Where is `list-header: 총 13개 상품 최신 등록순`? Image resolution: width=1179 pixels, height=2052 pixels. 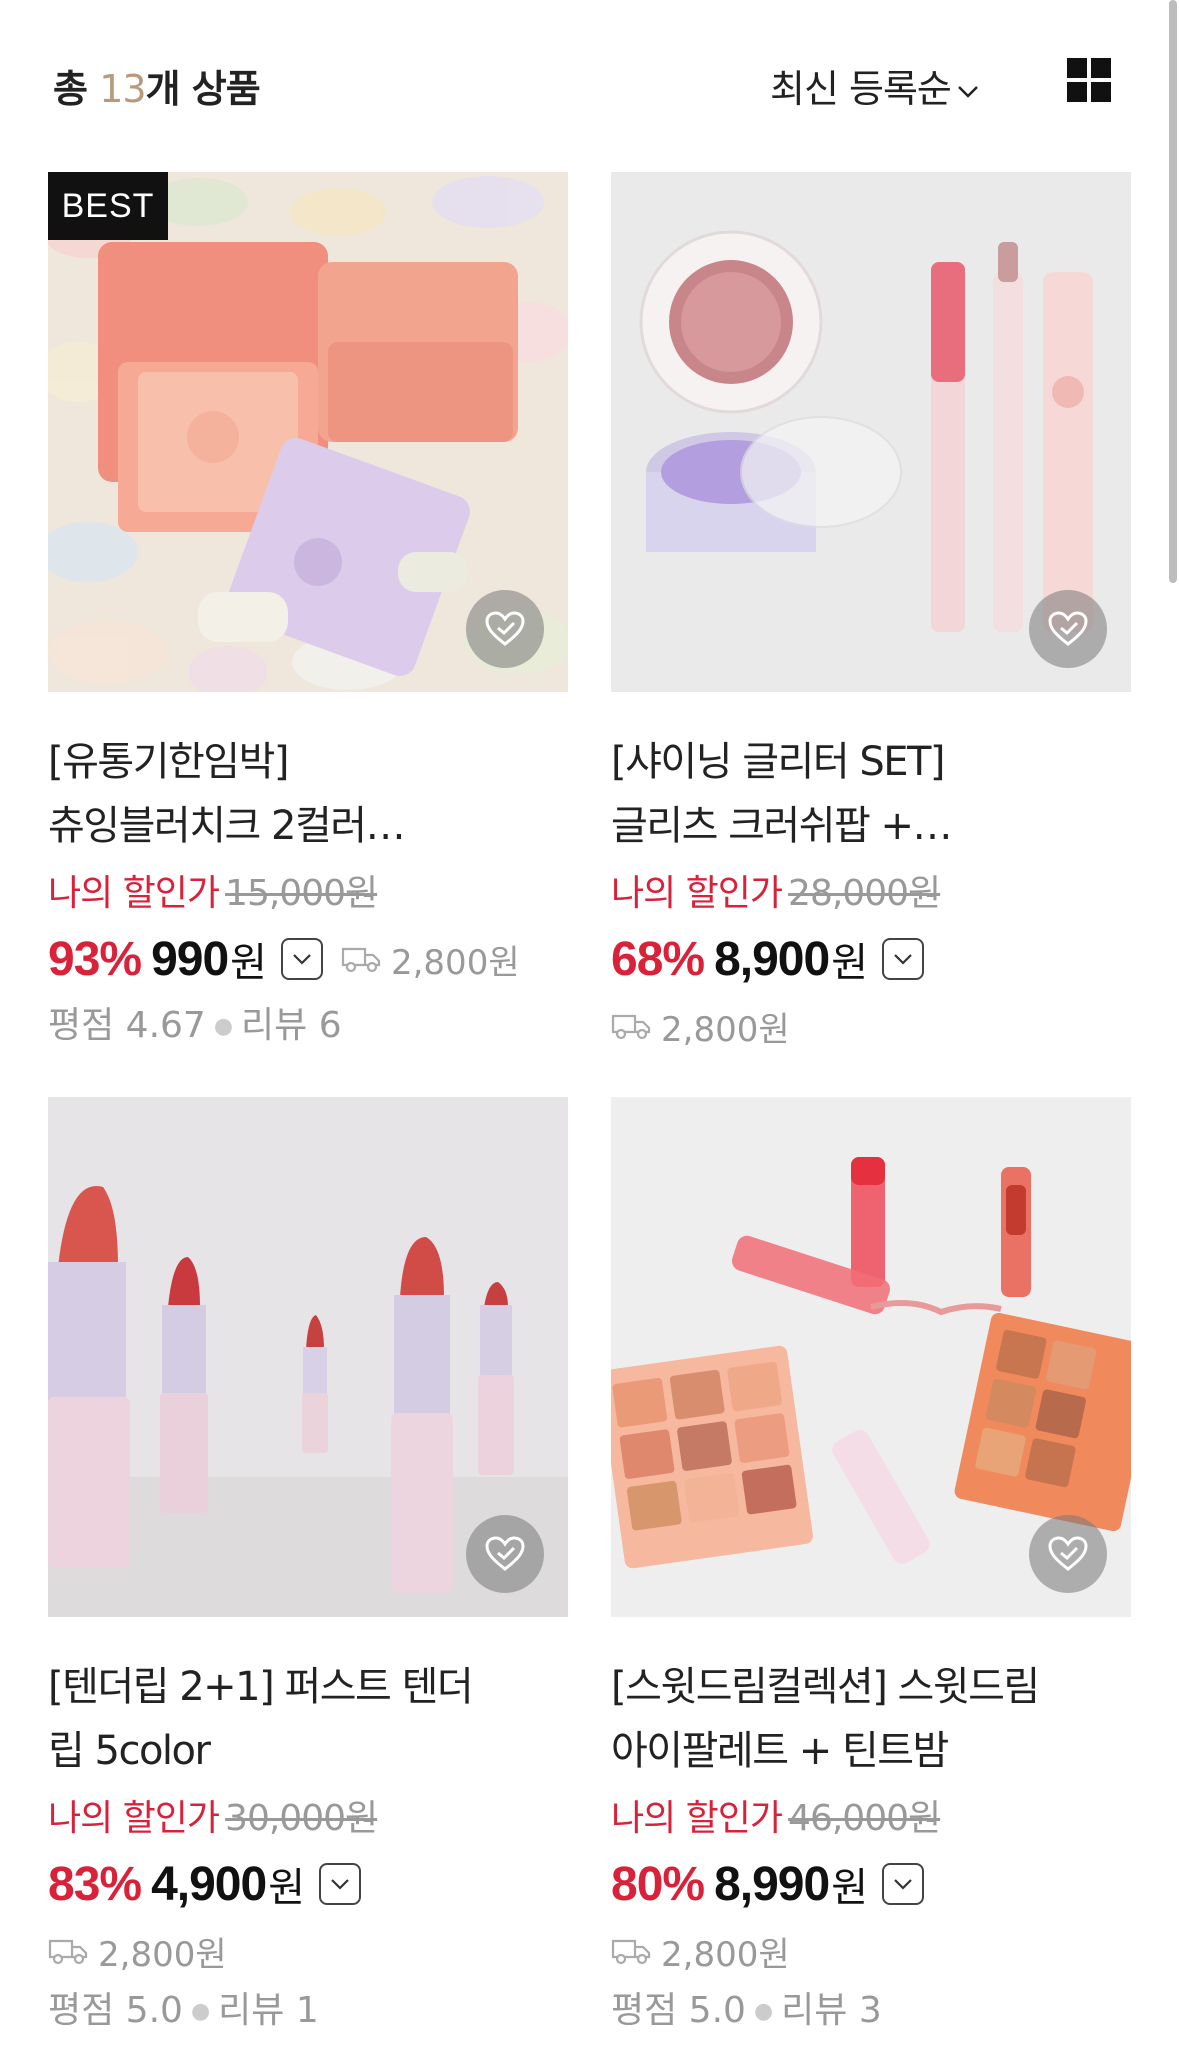
list-header: 총 13개 상품 최신 등록순 is located at coordinates (589, 82).